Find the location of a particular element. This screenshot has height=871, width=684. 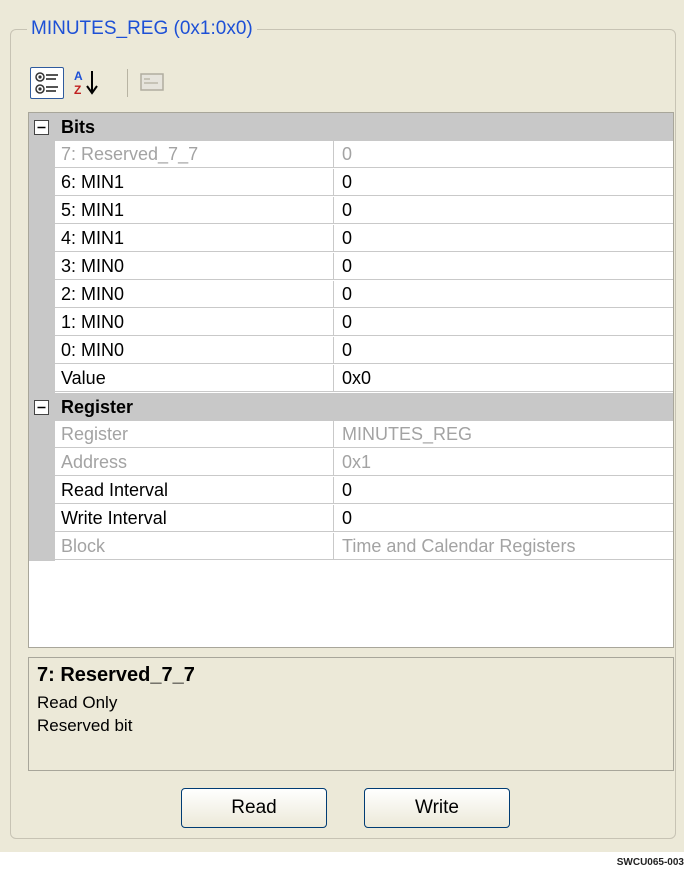

property-row: 3: MIN0 0 is located at coordinates (351, 267).